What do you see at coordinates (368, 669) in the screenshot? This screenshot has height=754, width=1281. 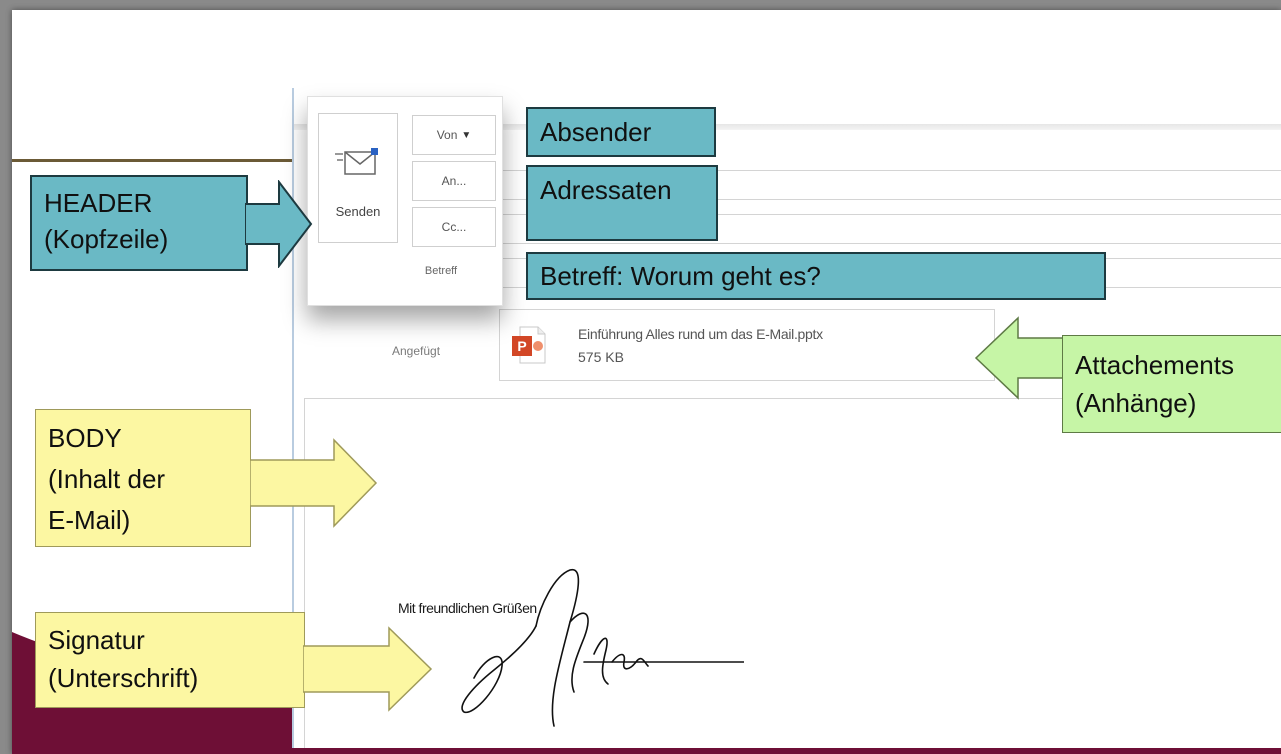 I see `signature-arrow-icon` at bounding box center [368, 669].